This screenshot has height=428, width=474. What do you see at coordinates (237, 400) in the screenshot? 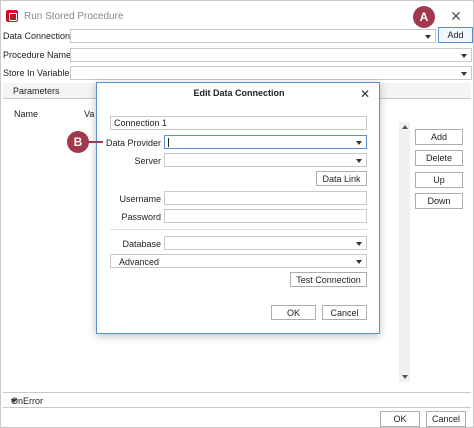
I see `onerror-combo: OnError` at bounding box center [237, 400].